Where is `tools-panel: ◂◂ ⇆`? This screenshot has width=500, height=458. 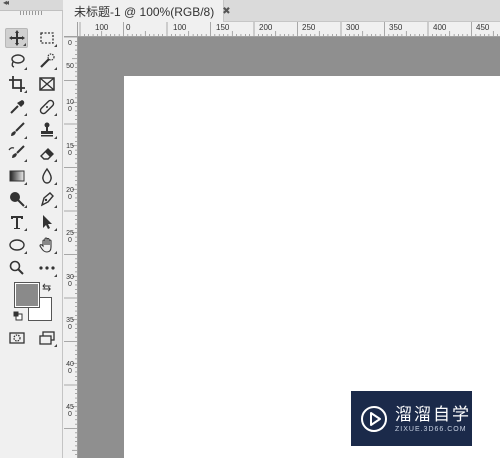 tools-panel: ◂◂ ⇆ is located at coordinates (31, 229).